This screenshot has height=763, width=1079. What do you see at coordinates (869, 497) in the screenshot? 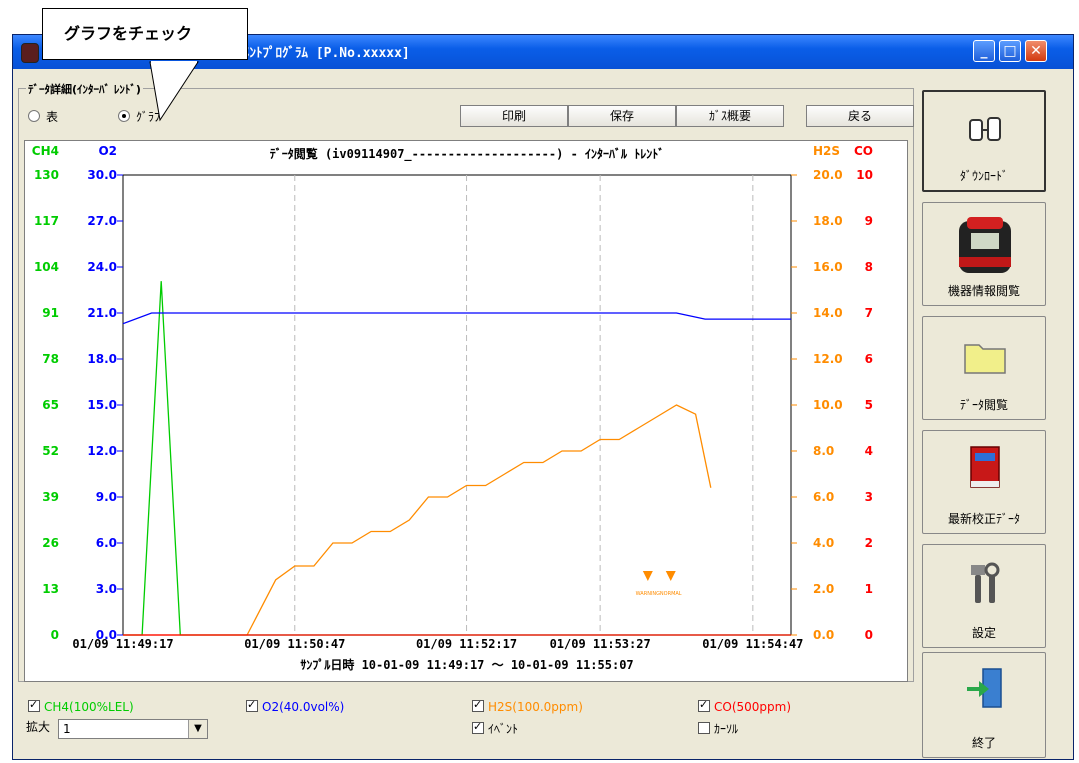
I see `co-tick-label: 3` at bounding box center [869, 497].